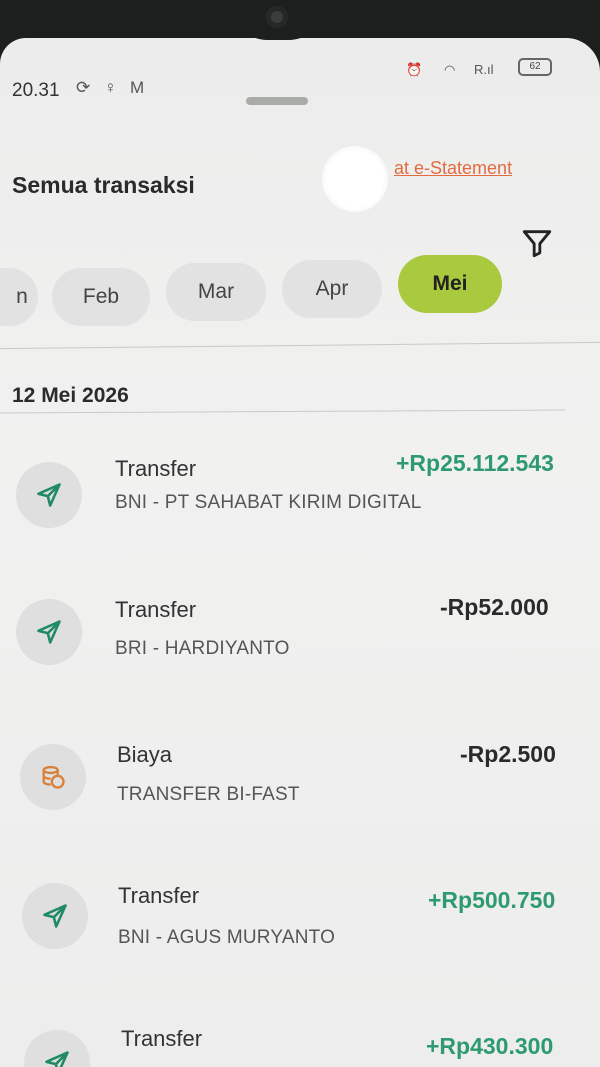 This screenshot has height=1067, width=600. What do you see at coordinates (508, 754) in the screenshot?
I see `transaction-amount: -Rp2.500` at bounding box center [508, 754].